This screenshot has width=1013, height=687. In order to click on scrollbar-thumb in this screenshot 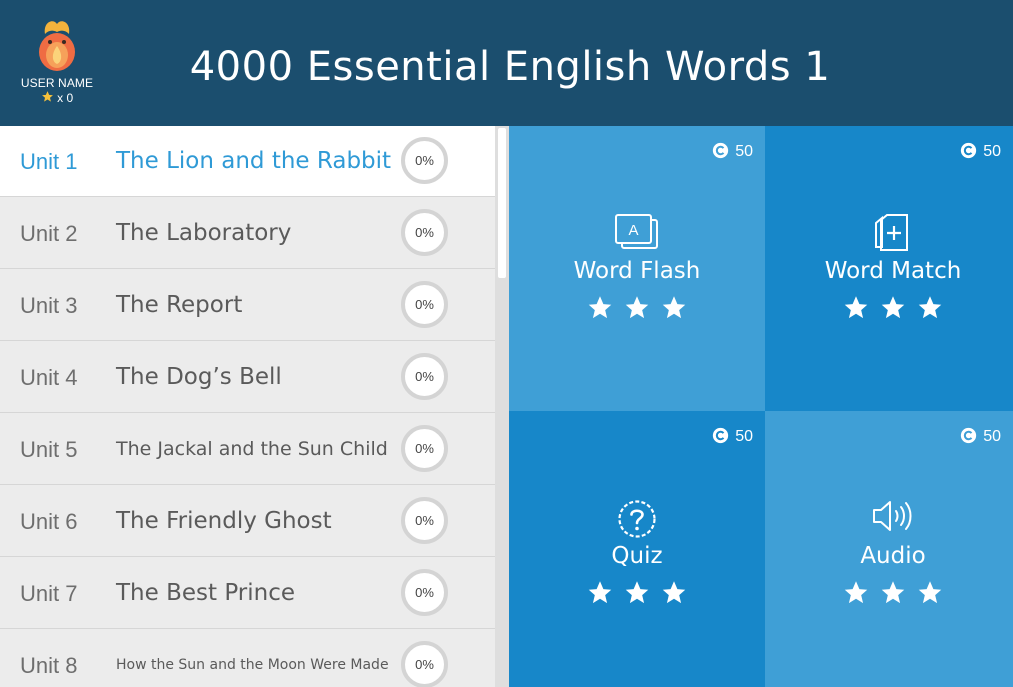, I will do `click(502, 203)`.